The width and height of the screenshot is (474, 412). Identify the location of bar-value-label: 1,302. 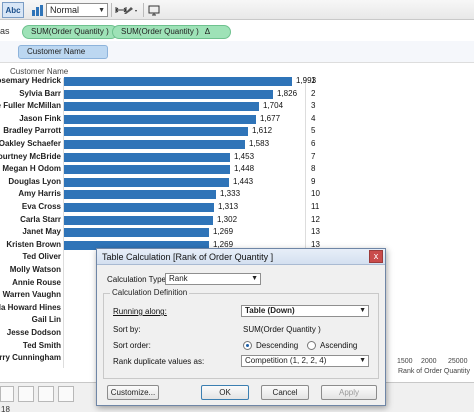
(227, 219).